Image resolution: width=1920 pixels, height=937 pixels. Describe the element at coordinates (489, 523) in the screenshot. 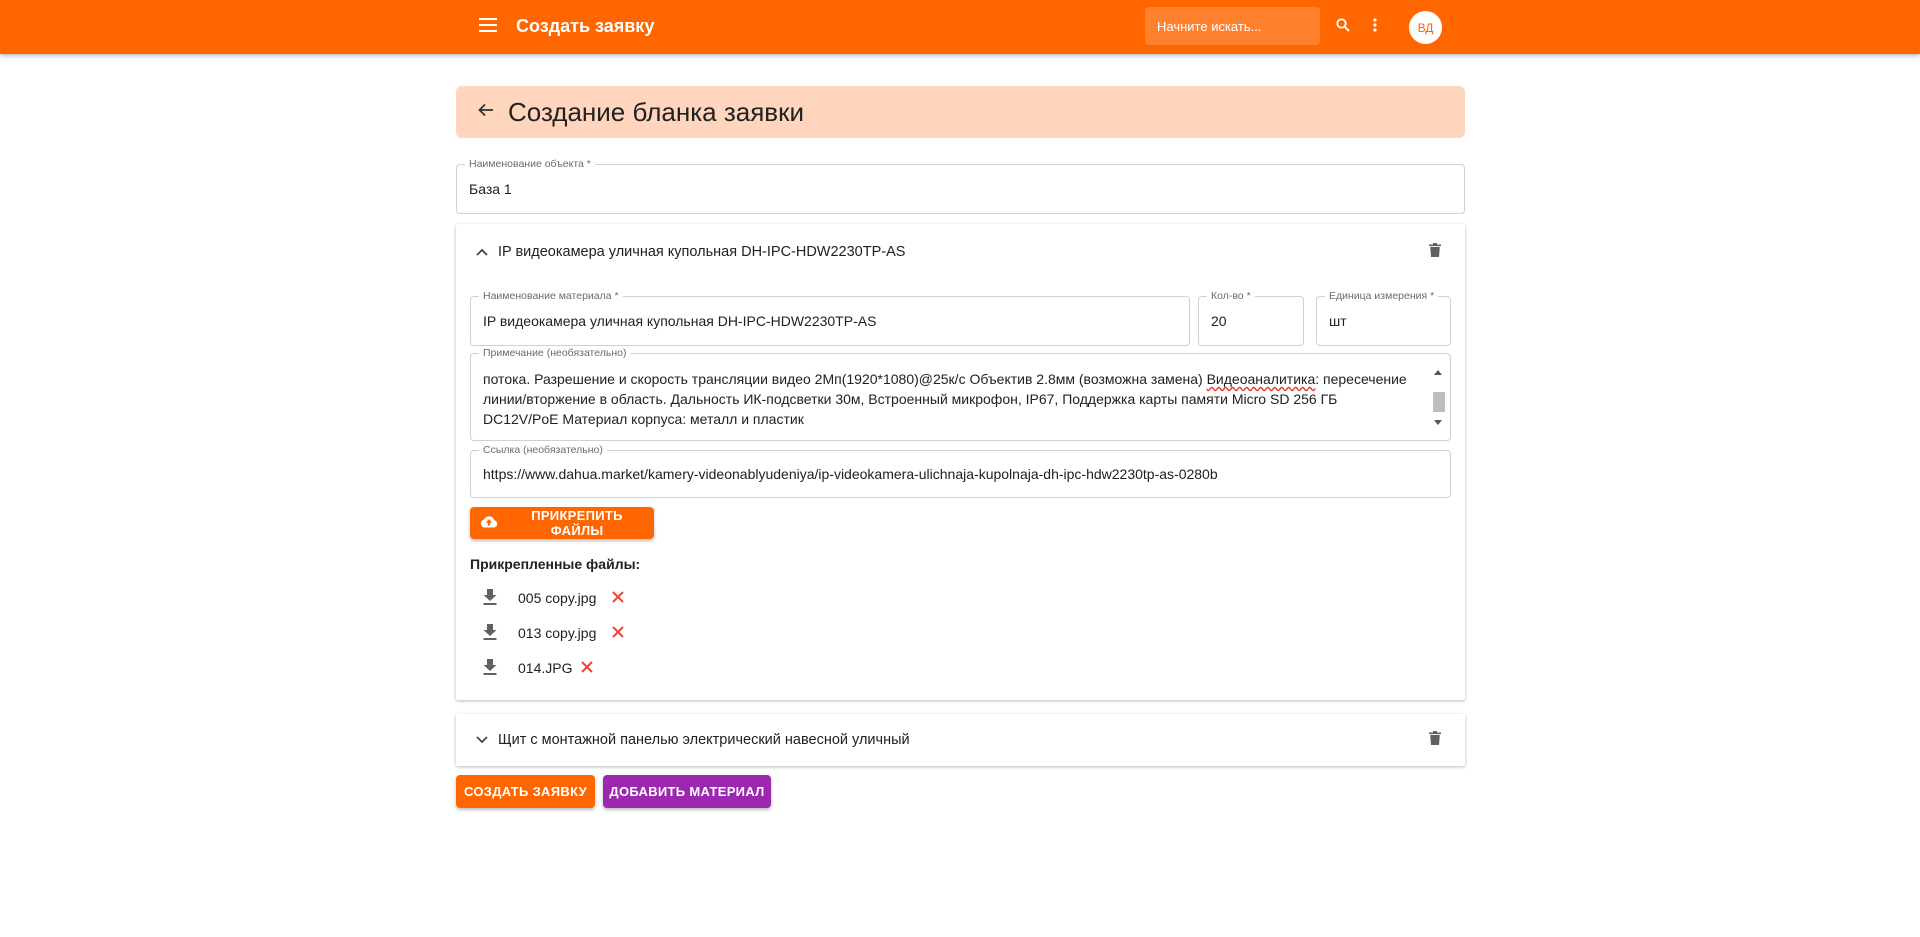

I see `cloud-upload-icon` at that location.